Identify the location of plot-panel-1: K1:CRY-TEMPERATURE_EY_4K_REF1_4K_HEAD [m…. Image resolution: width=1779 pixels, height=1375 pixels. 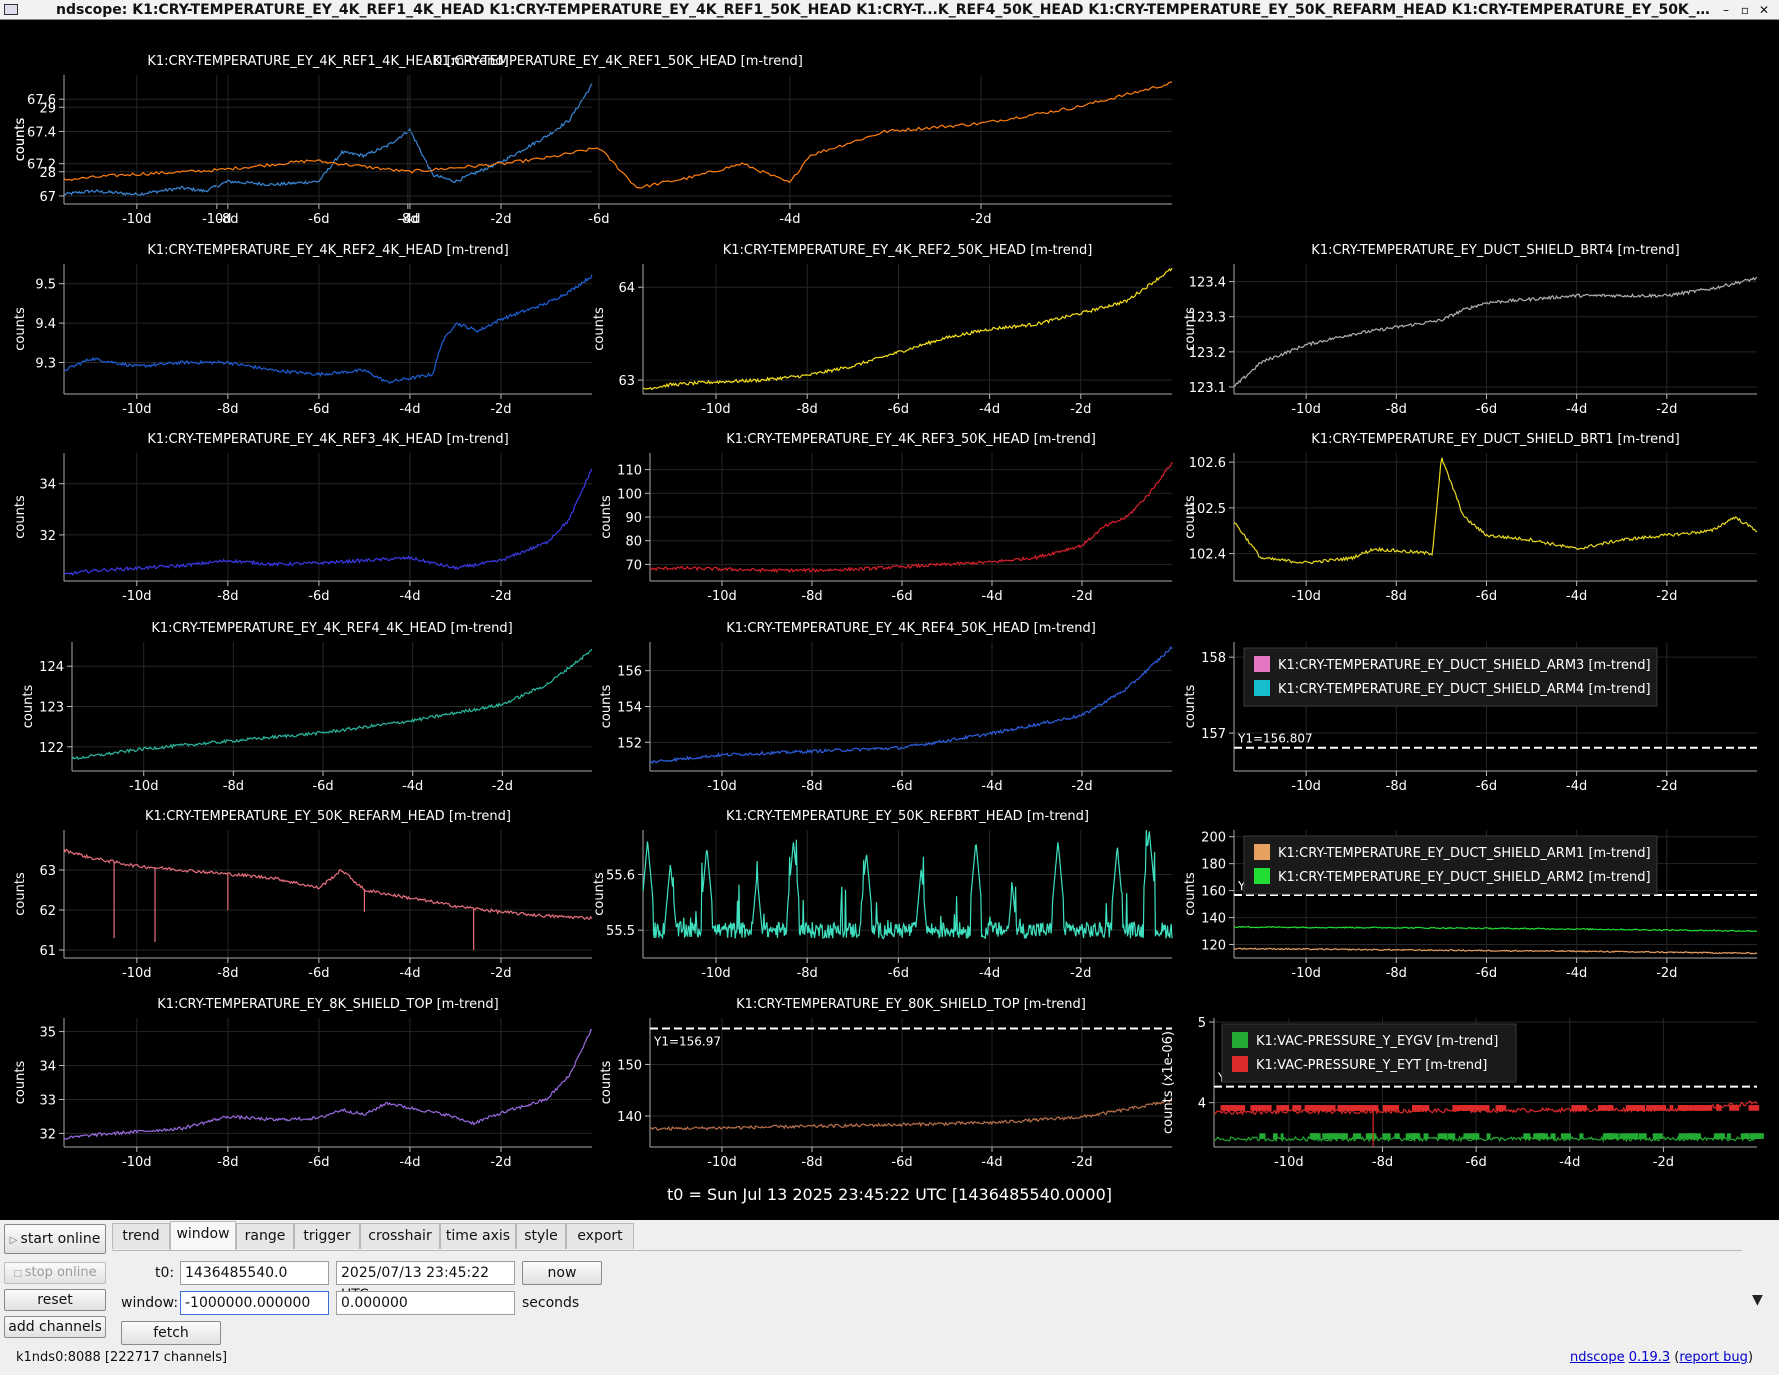
(303, 140).